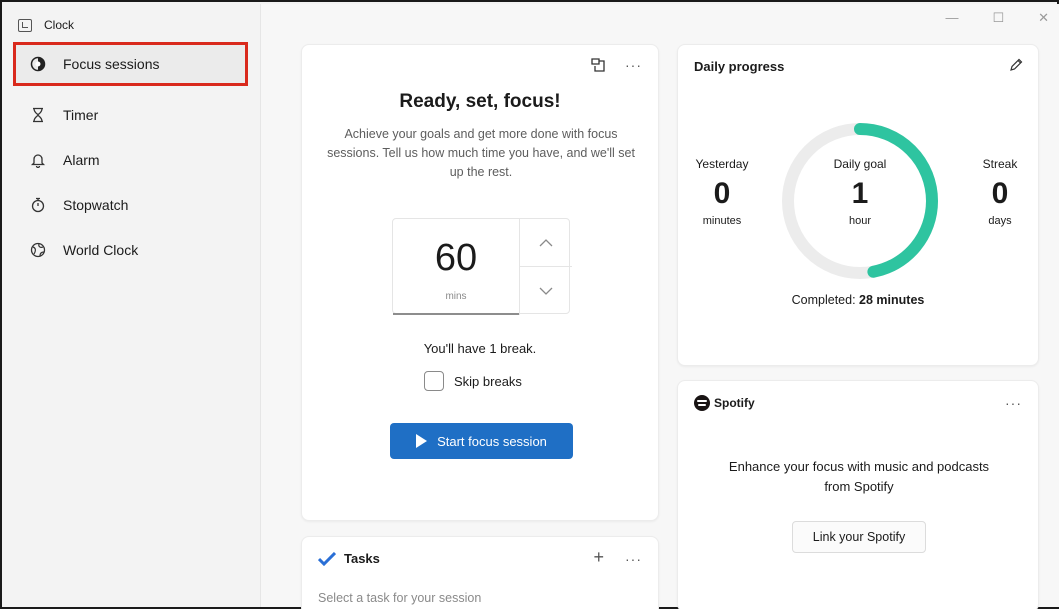  Describe the element at coordinates (633, 65) in the screenshot. I see `focus-more-button: ···` at that location.